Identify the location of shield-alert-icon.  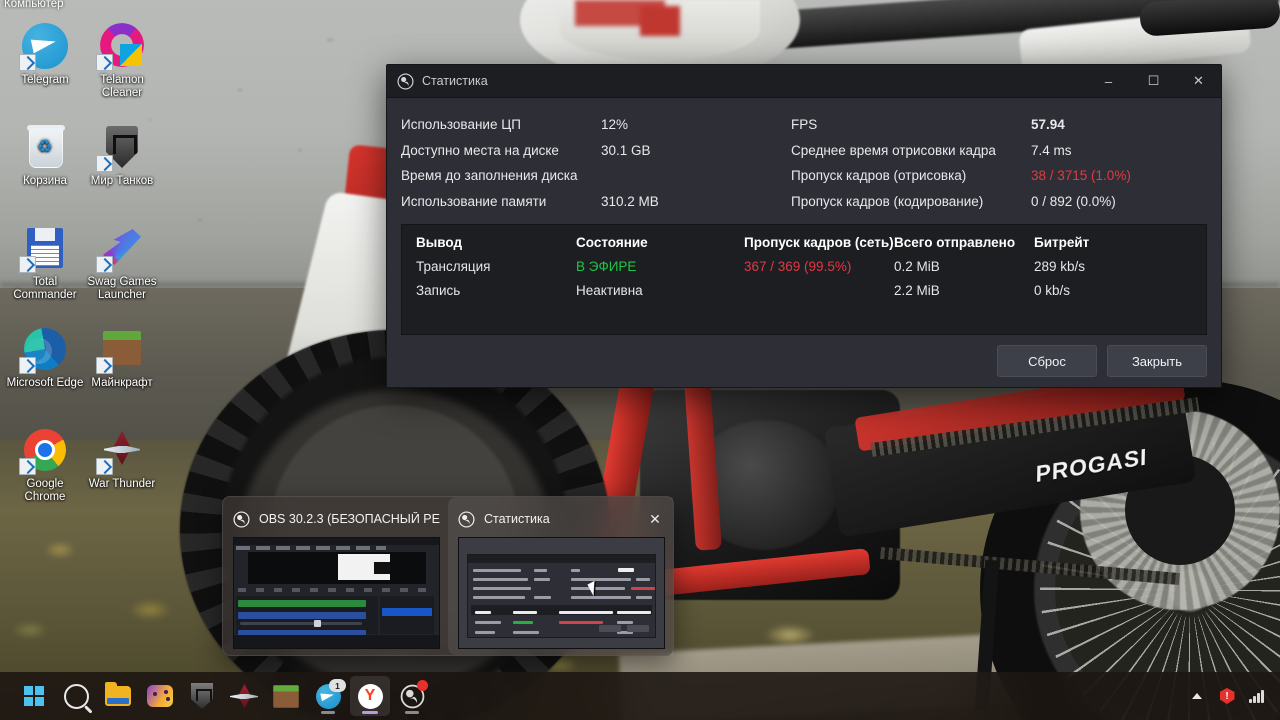
(1227, 696).